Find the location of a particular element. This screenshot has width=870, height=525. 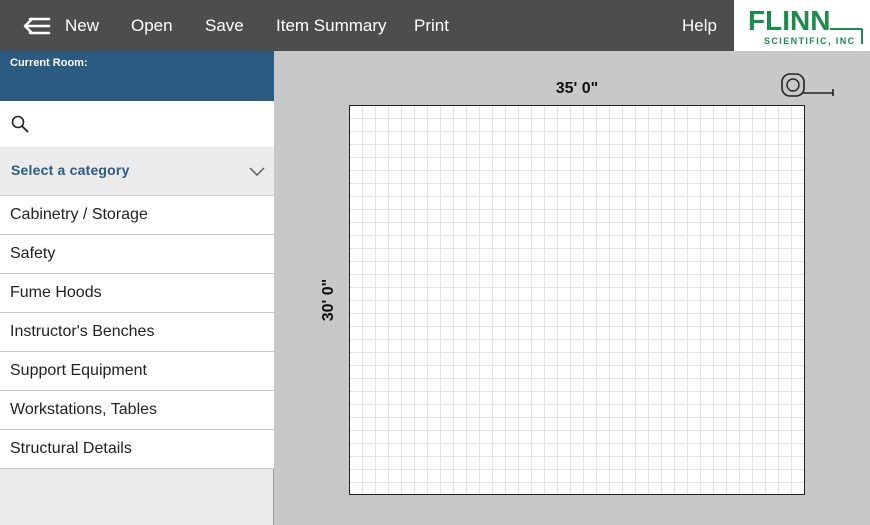

category-item-structural-details: Structural Details is located at coordinates (137, 449).